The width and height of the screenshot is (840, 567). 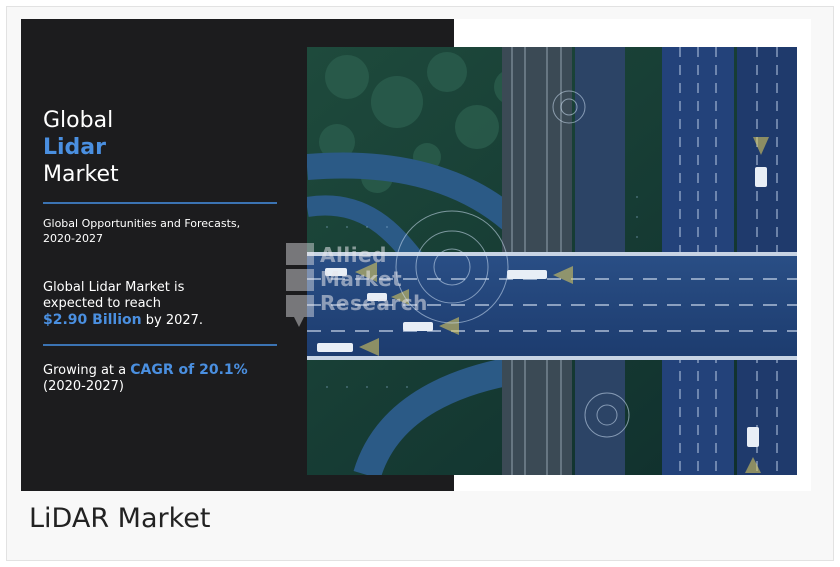 I want to click on amr-logo-icon, so click(x=300, y=285).